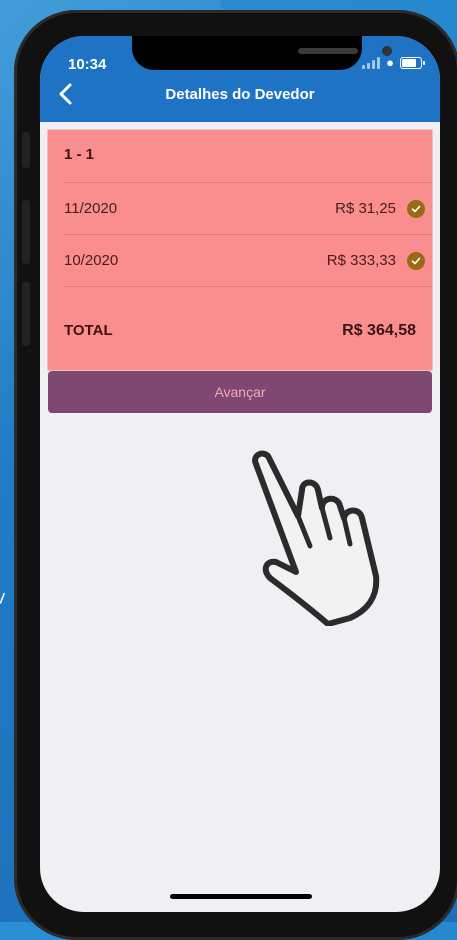 The width and height of the screenshot is (457, 940). What do you see at coordinates (379, 330) in the screenshot?
I see `total-amount: R$ 364,58` at bounding box center [379, 330].